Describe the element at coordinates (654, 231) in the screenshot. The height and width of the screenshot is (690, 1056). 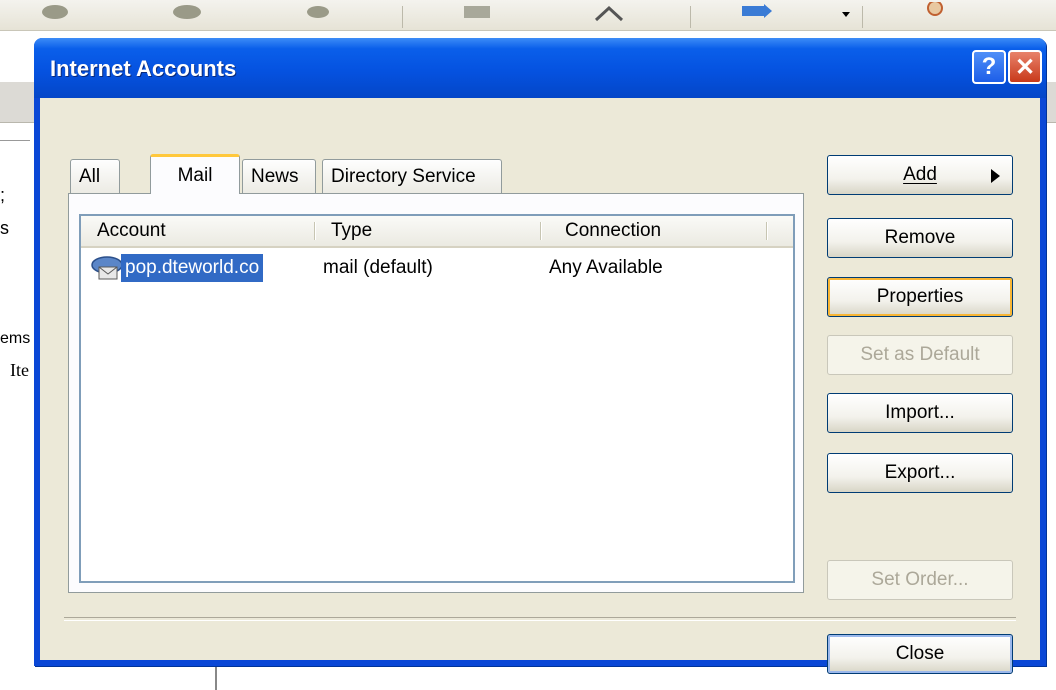
I see `column-header-connection: Connection` at that location.